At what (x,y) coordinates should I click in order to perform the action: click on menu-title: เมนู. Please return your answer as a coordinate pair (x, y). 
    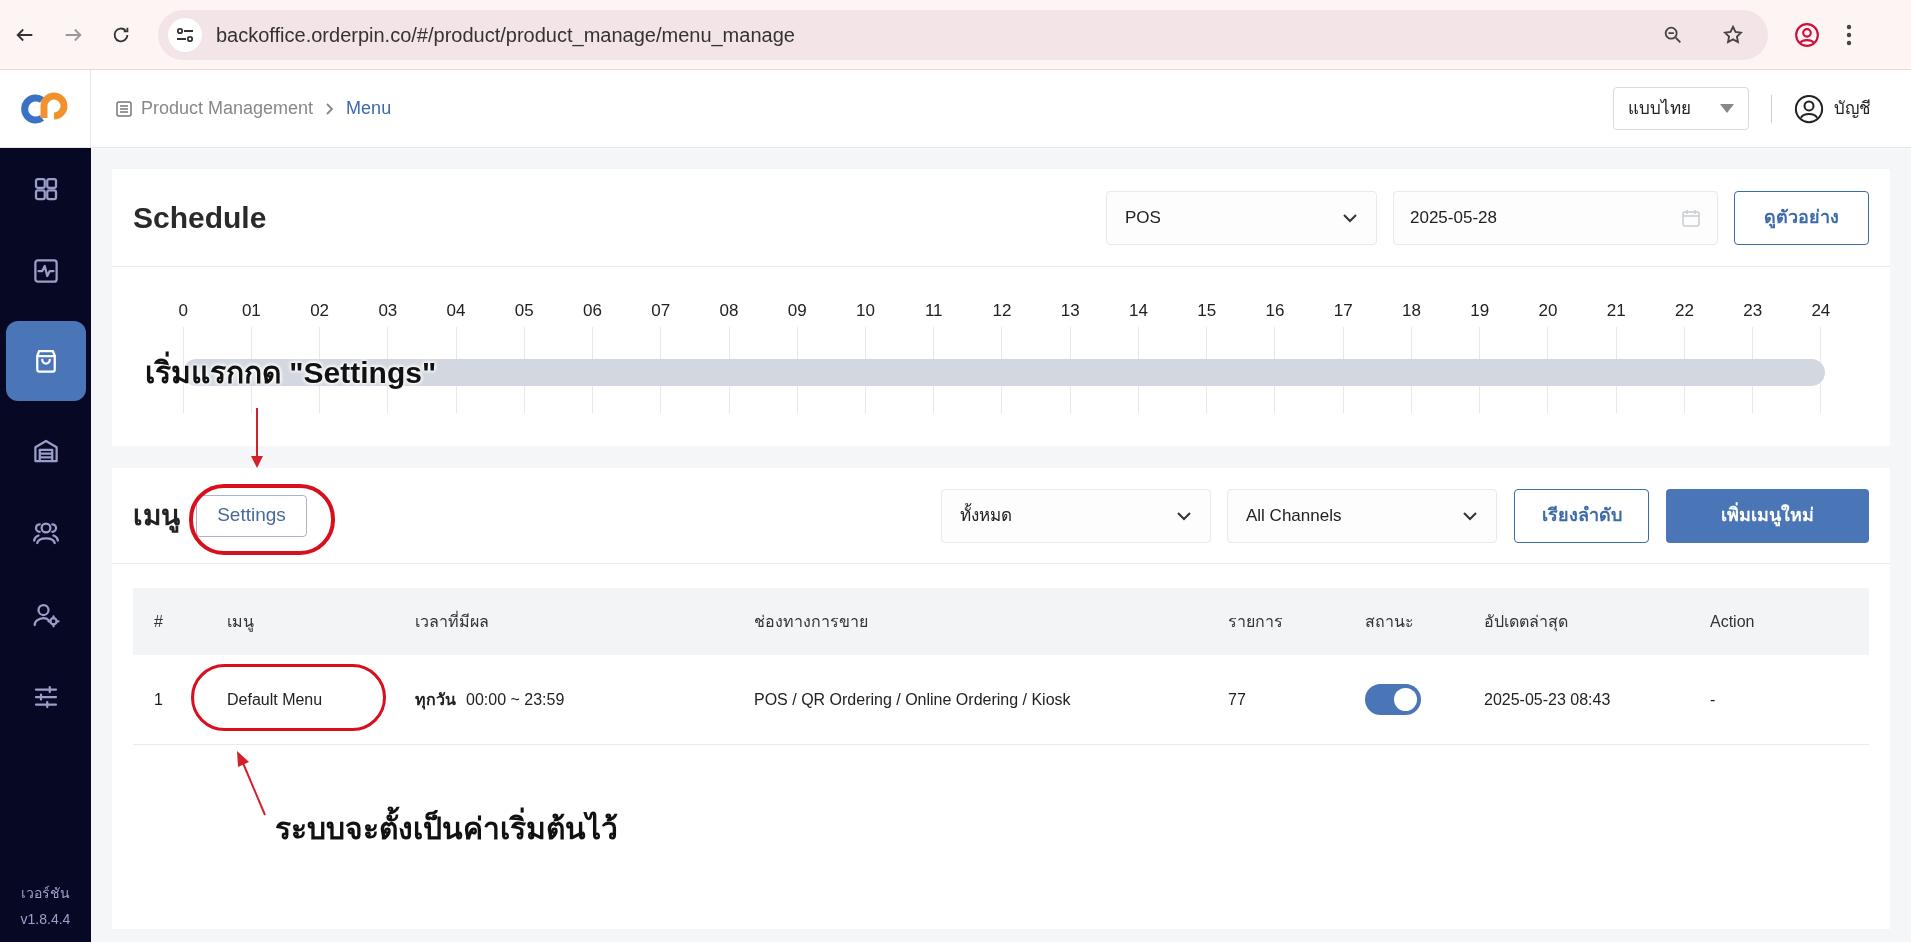
    Looking at the image, I should click on (156, 516).